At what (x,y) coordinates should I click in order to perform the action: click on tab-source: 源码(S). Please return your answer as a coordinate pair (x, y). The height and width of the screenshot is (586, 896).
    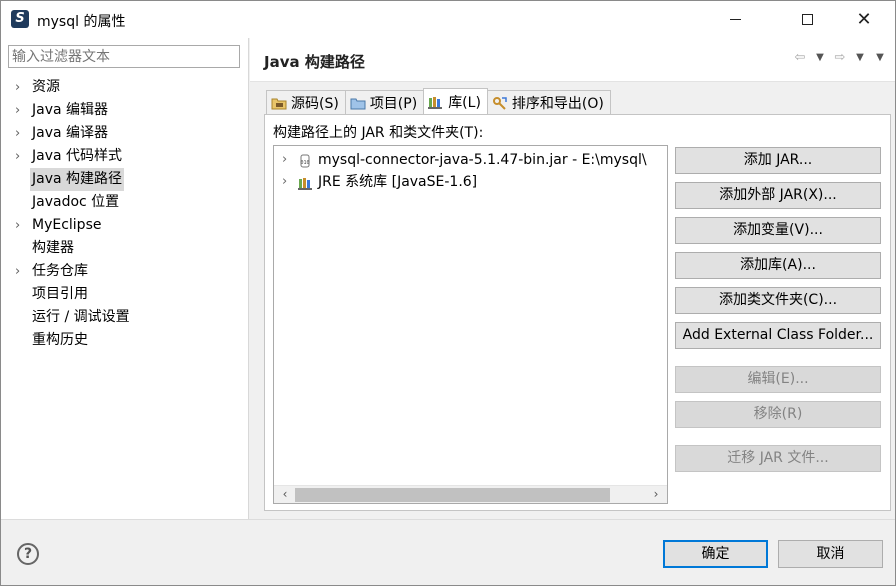
    Looking at the image, I should click on (306, 102).